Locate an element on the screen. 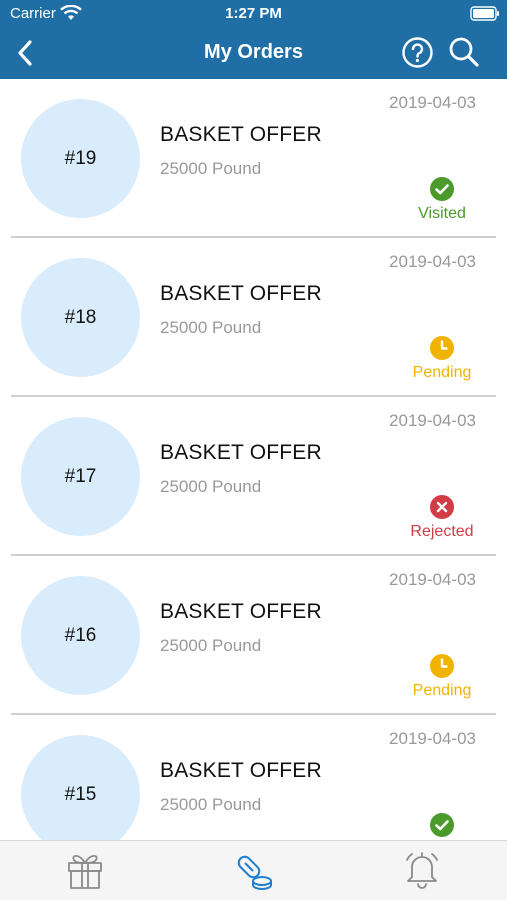 This screenshot has height=900, width=507. order-number-badge: #17 is located at coordinates (80, 476).